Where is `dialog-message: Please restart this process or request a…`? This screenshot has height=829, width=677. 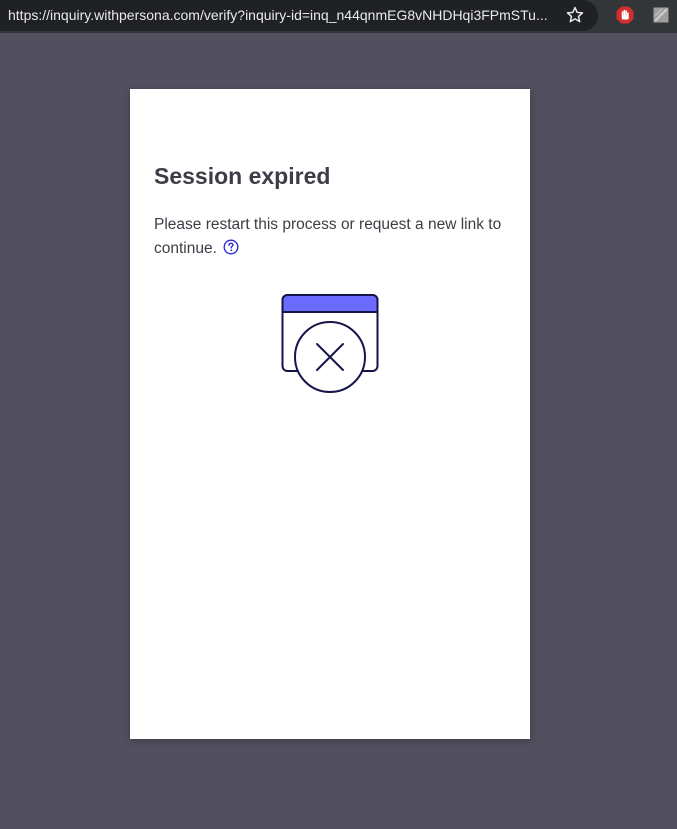
dialog-message: Please restart this process or request a… is located at coordinates (328, 236).